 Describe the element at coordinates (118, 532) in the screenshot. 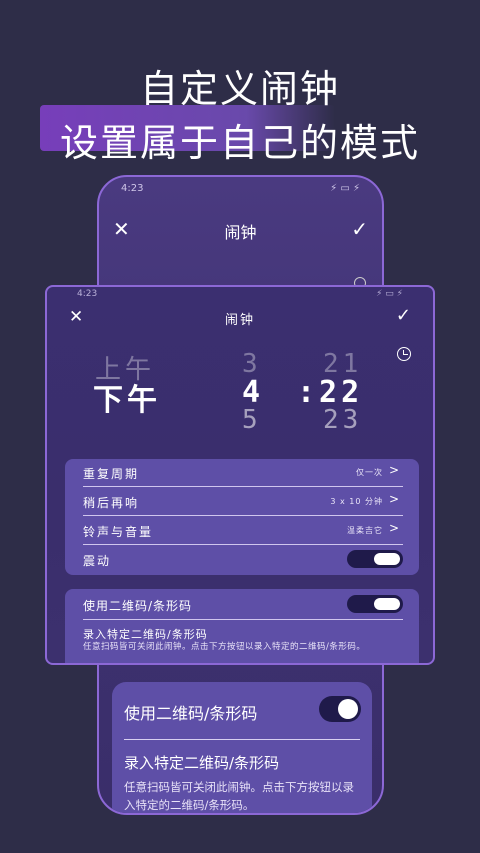

I see `setting-label: 铃声与音量` at that location.